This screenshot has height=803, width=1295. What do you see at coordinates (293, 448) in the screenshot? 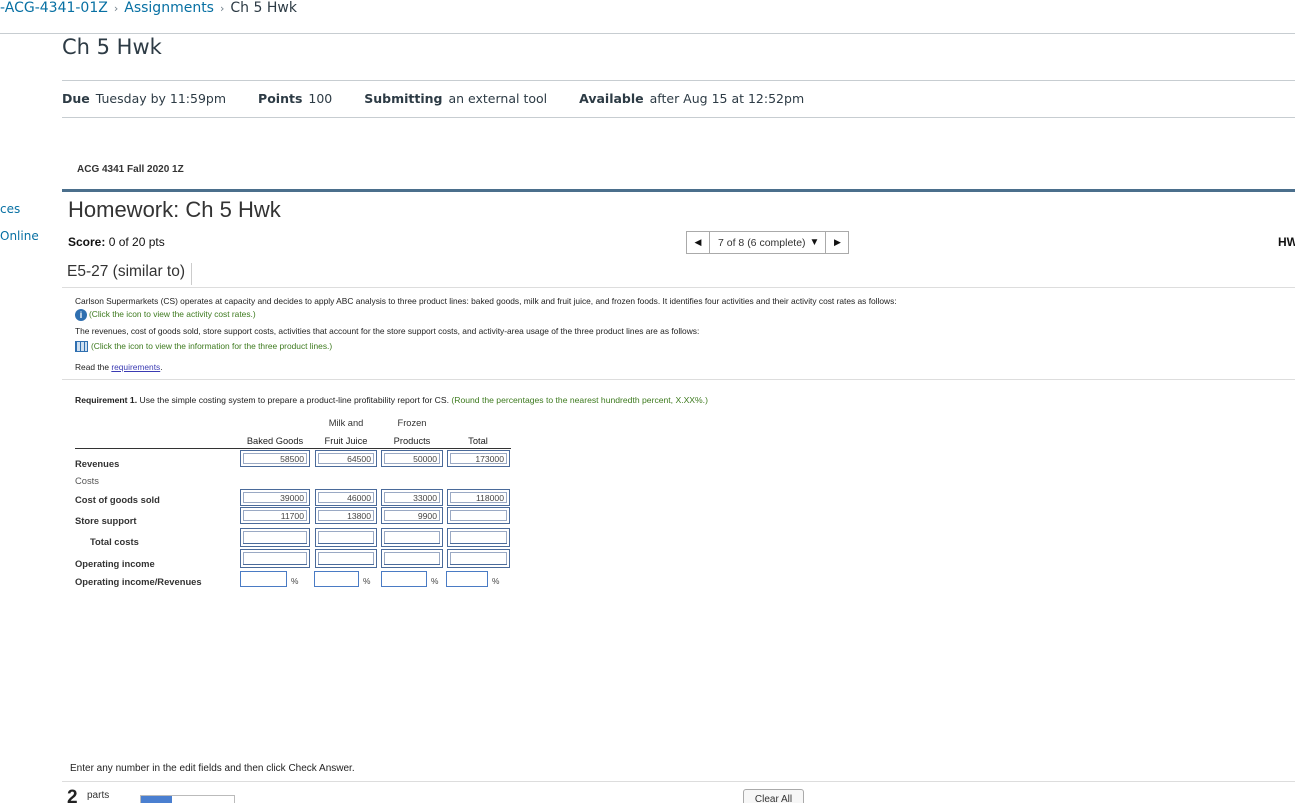
I see `header-underline` at bounding box center [293, 448].